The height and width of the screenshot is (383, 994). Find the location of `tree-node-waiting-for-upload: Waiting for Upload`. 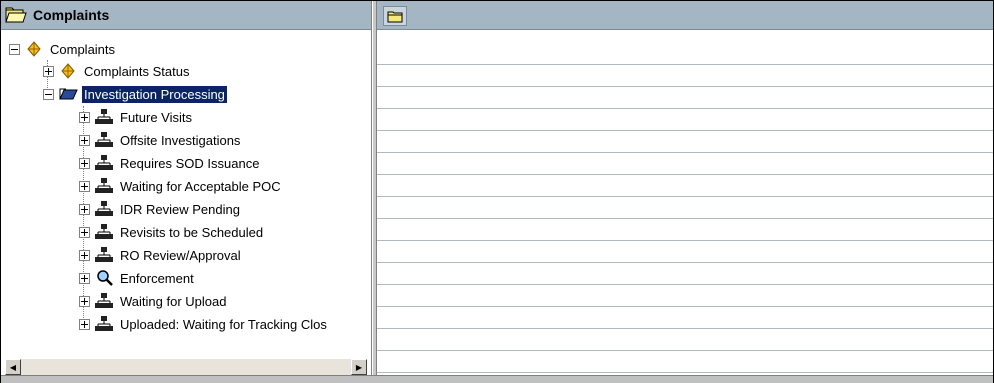

tree-node-waiting-for-upload: Waiting for Upload is located at coordinates (153, 301).